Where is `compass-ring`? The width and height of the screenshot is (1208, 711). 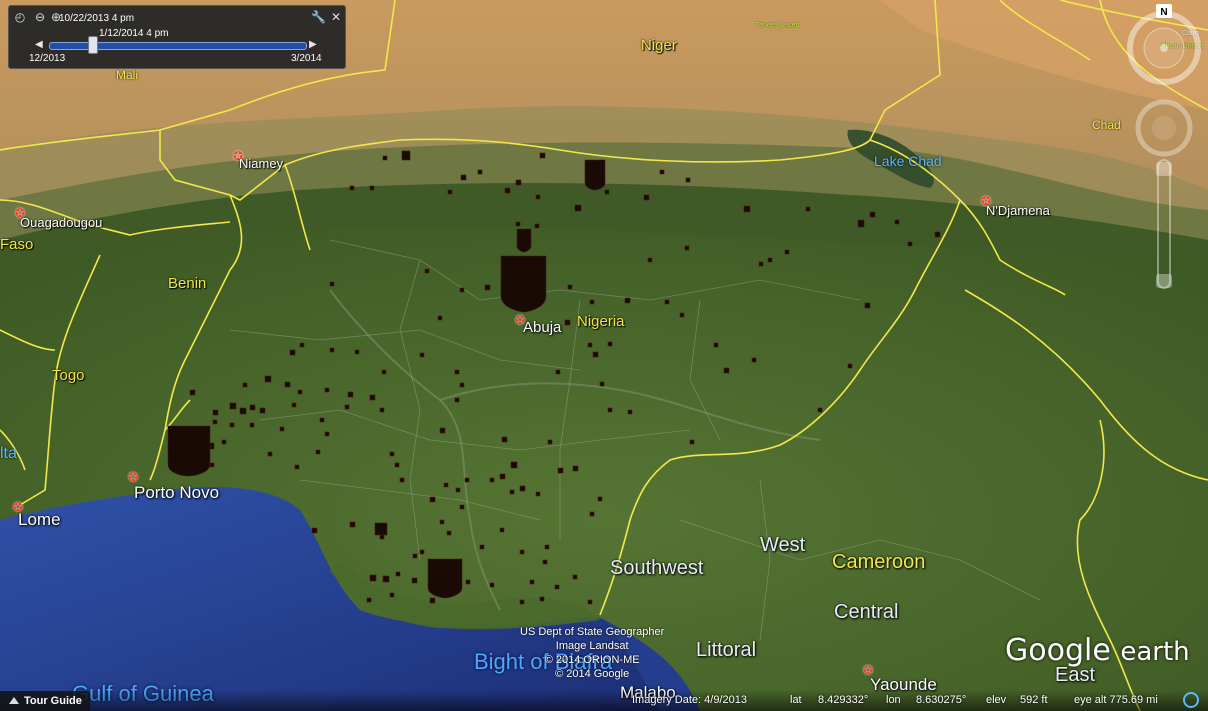 compass-ring is located at coordinates (1164, 48).